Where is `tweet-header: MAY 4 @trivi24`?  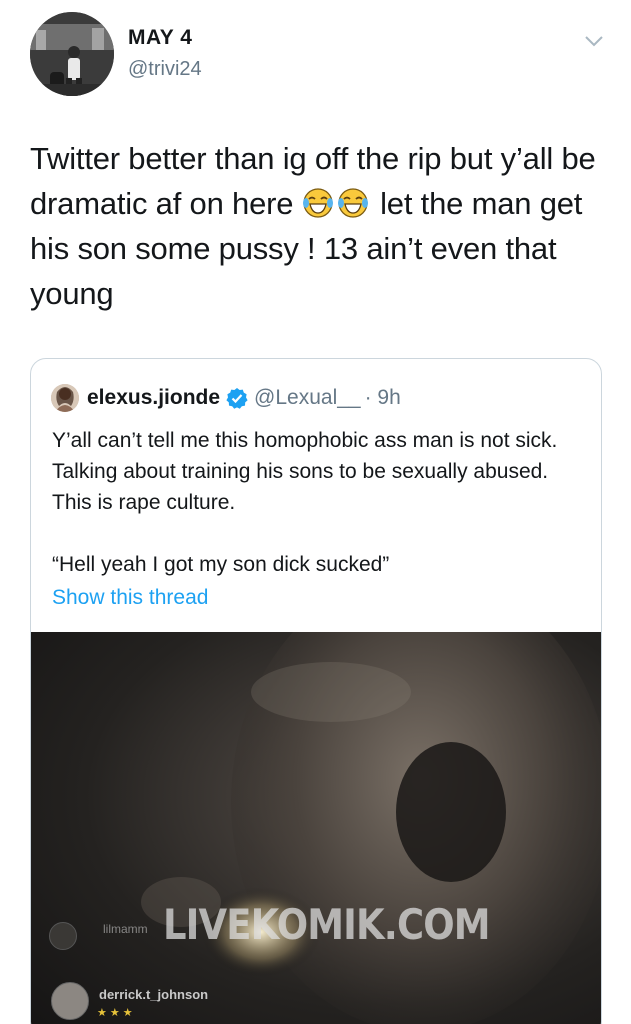 tweet-header: MAY 4 @trivi24 is located at coordinates (320, 55).